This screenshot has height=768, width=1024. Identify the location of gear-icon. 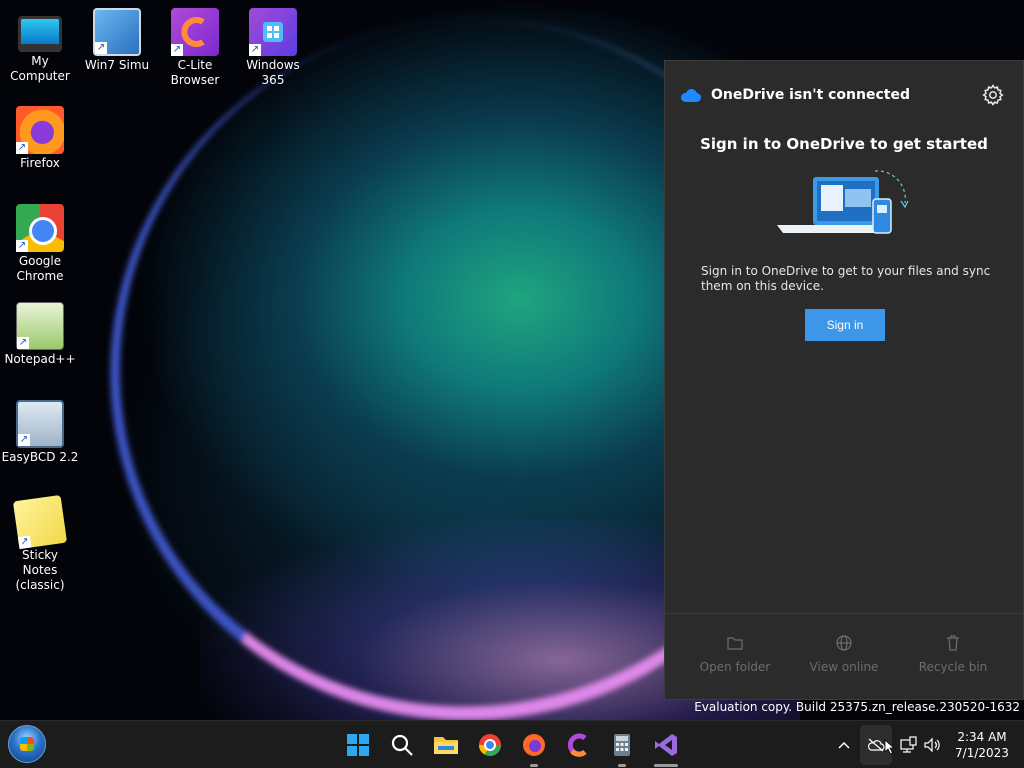
(993, 95).